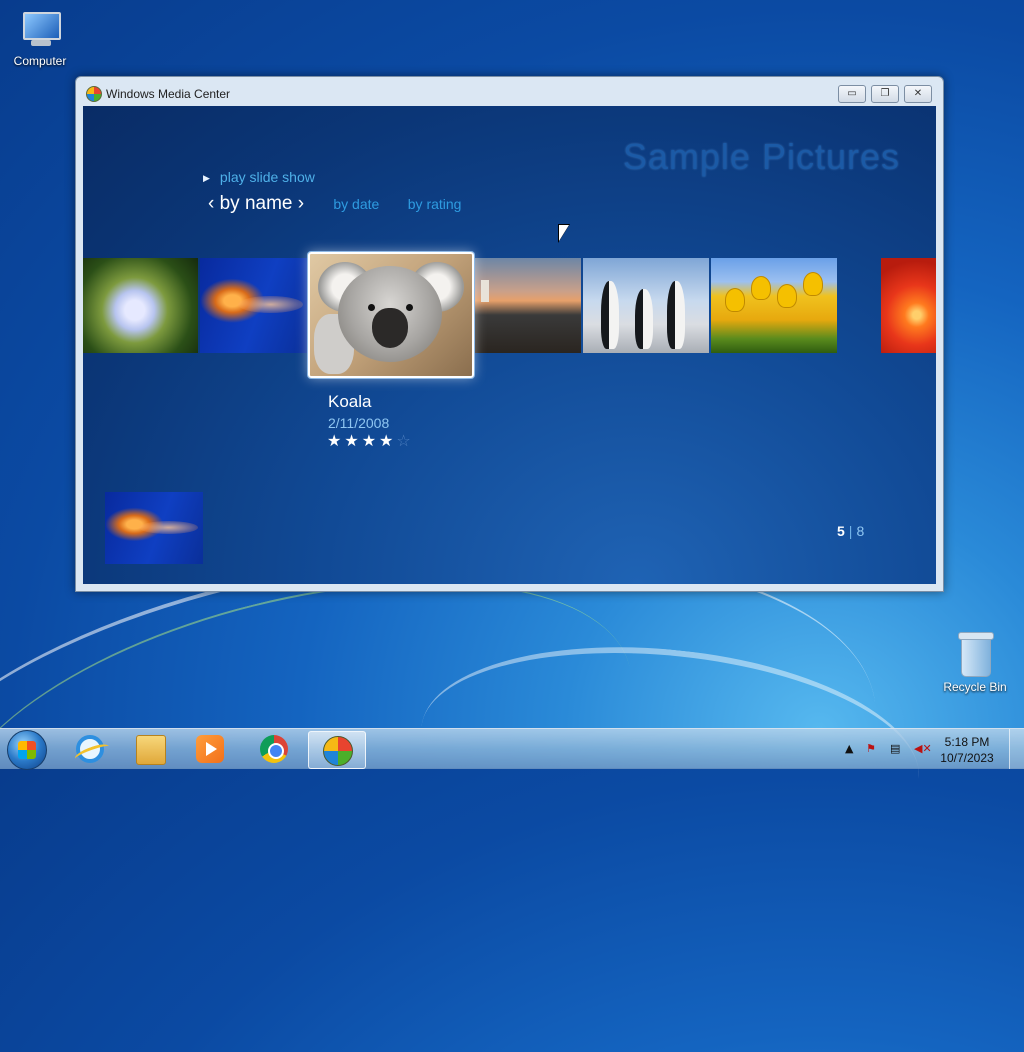 This screenshot has width=1024, height=1052. What do you see at coordinates (967, 758) in the screenshot?
I see `clock-date: 10/7/2023` at bounding box center [967, 758].